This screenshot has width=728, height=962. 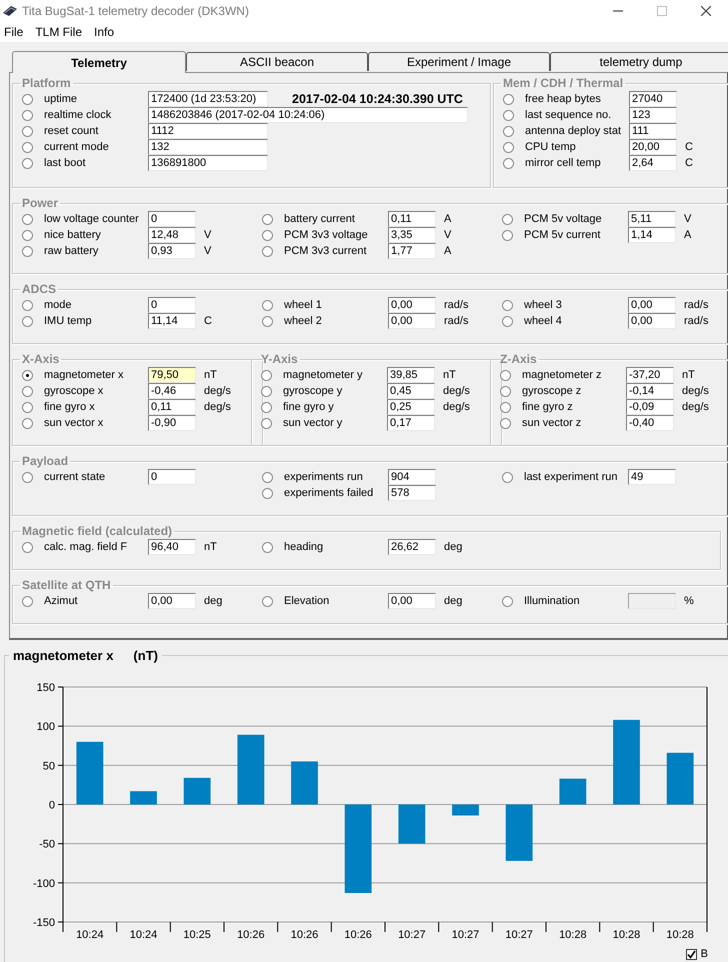 I want to click on legend-checkbox, so click(x=691, y=954).